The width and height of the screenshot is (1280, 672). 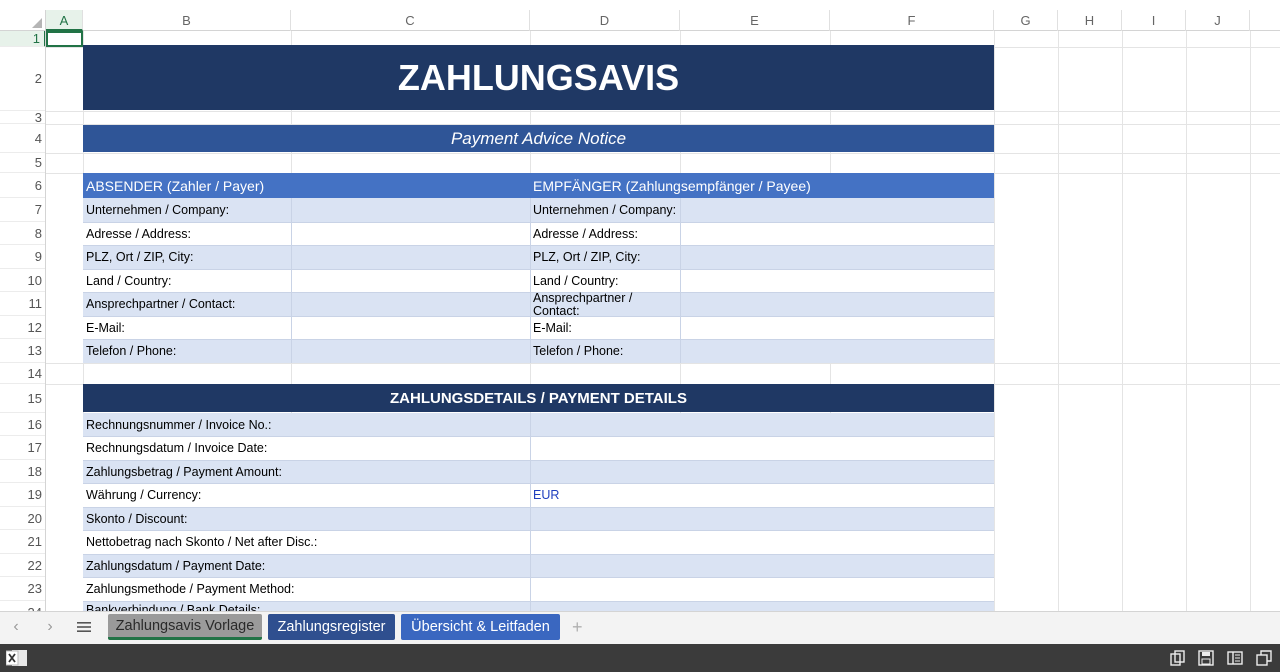 I want to click on copy-icon, so click(x=1178, y=658).